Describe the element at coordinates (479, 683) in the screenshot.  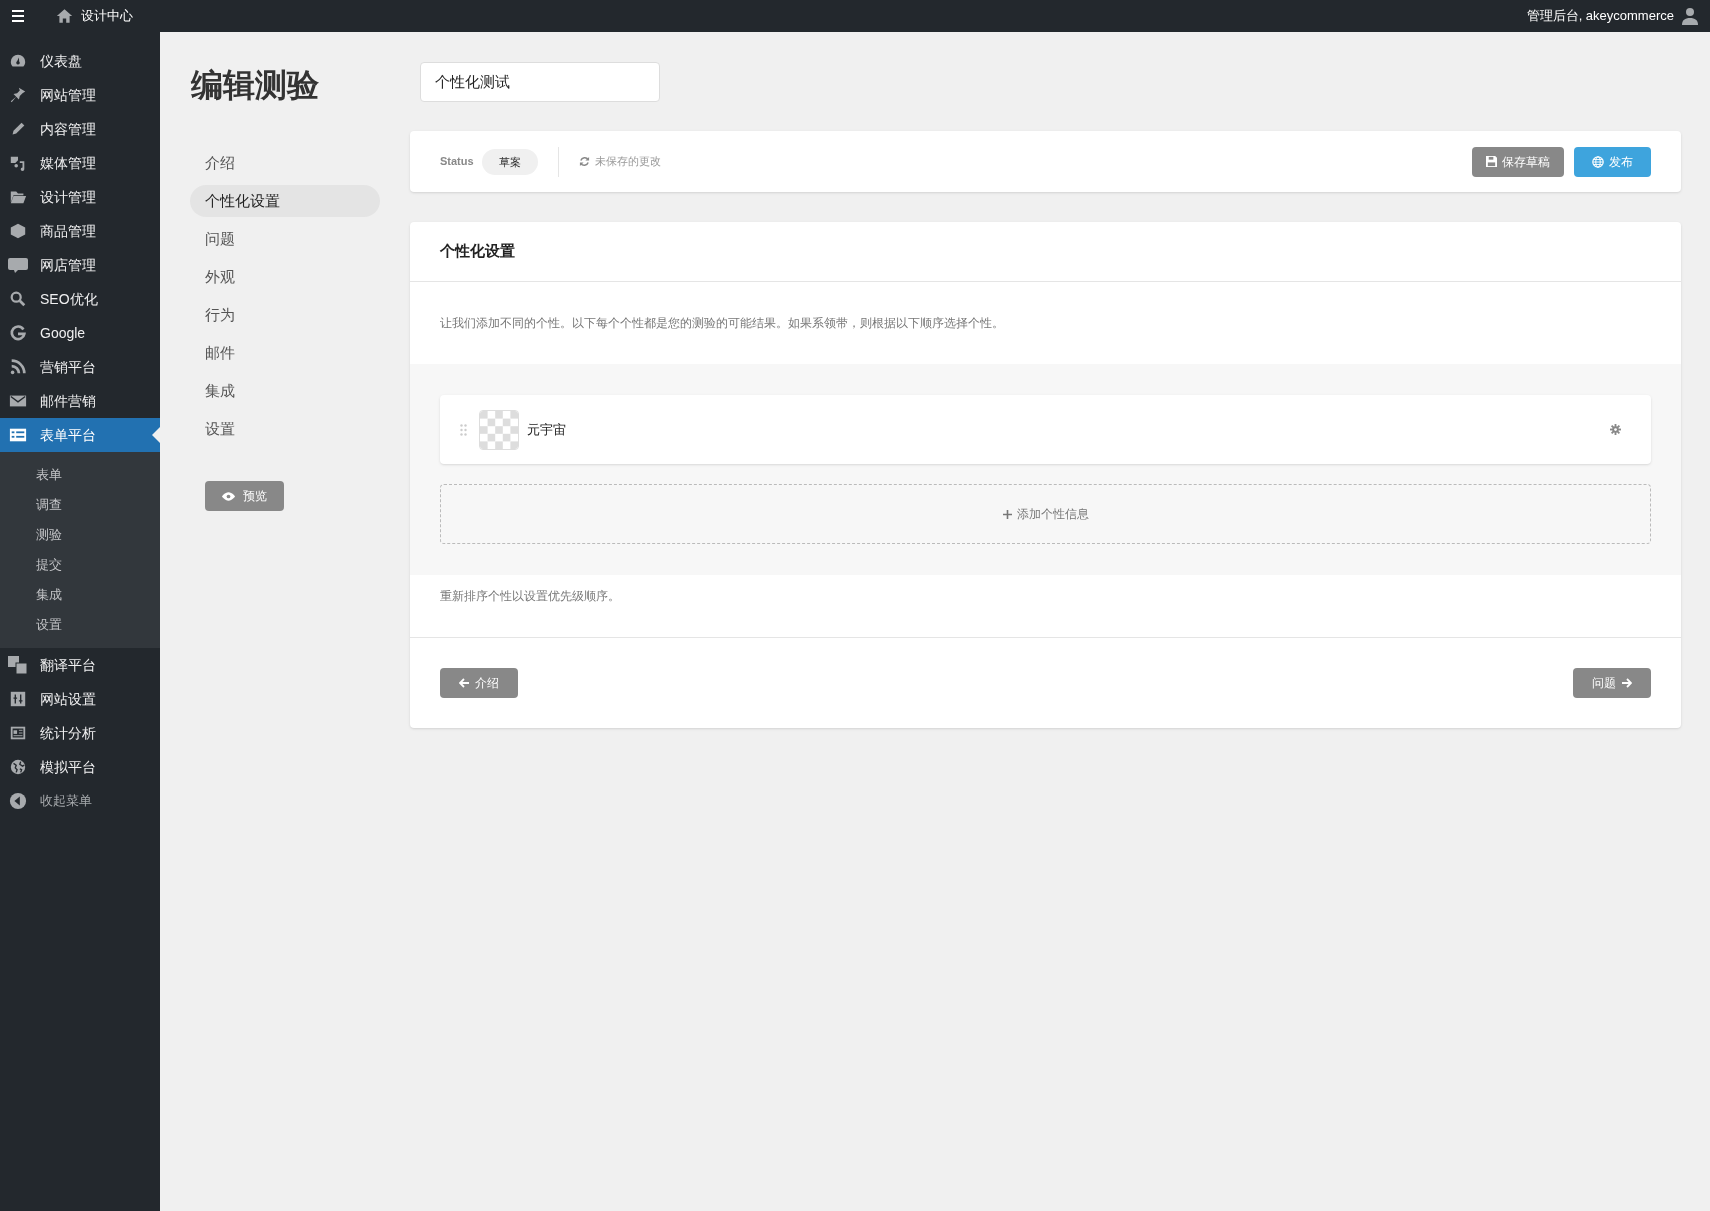
I see `previous-step-button: 介绍` at that location.